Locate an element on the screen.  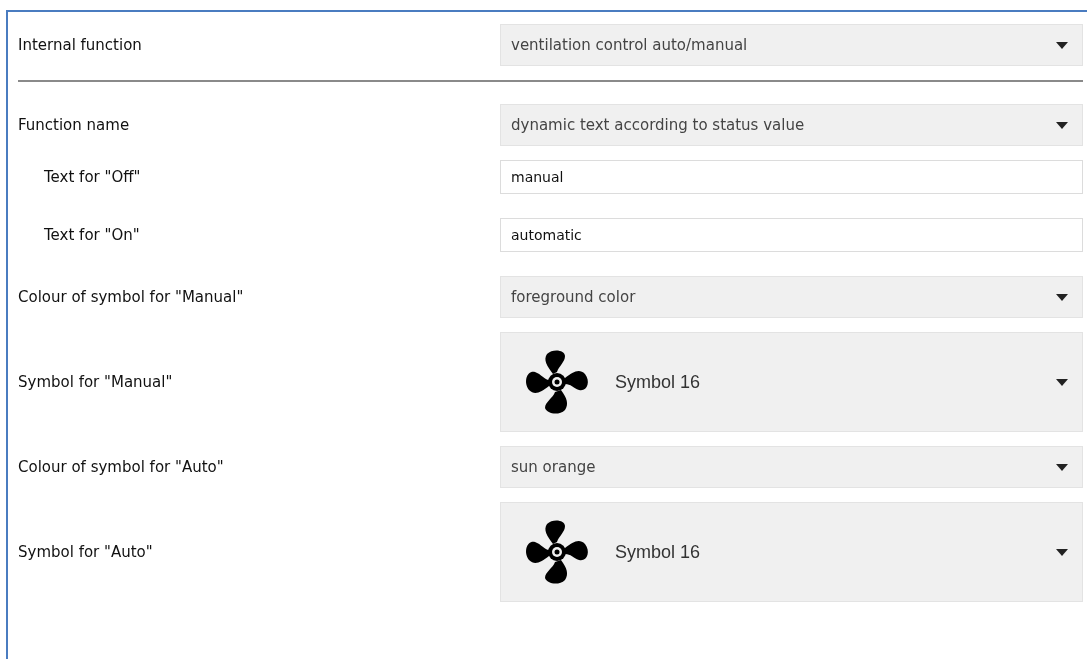
field-label: Symbol for "Manual" is located at coordinates (96, 382).